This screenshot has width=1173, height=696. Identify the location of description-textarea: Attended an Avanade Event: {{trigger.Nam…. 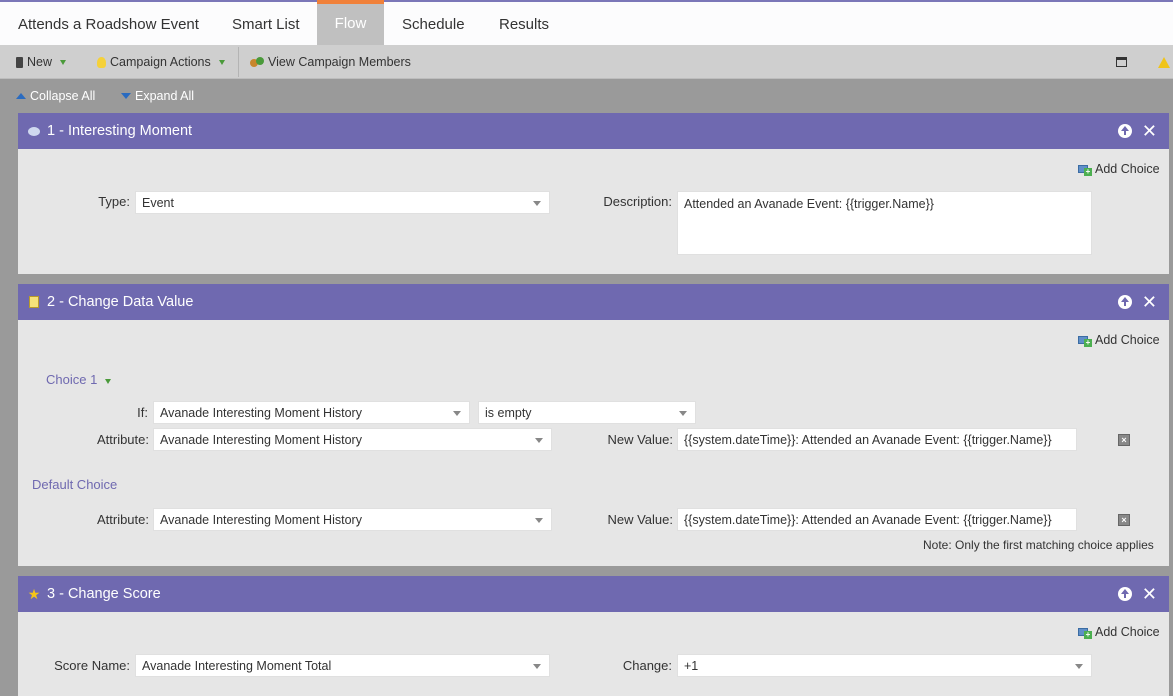
(884, 223).